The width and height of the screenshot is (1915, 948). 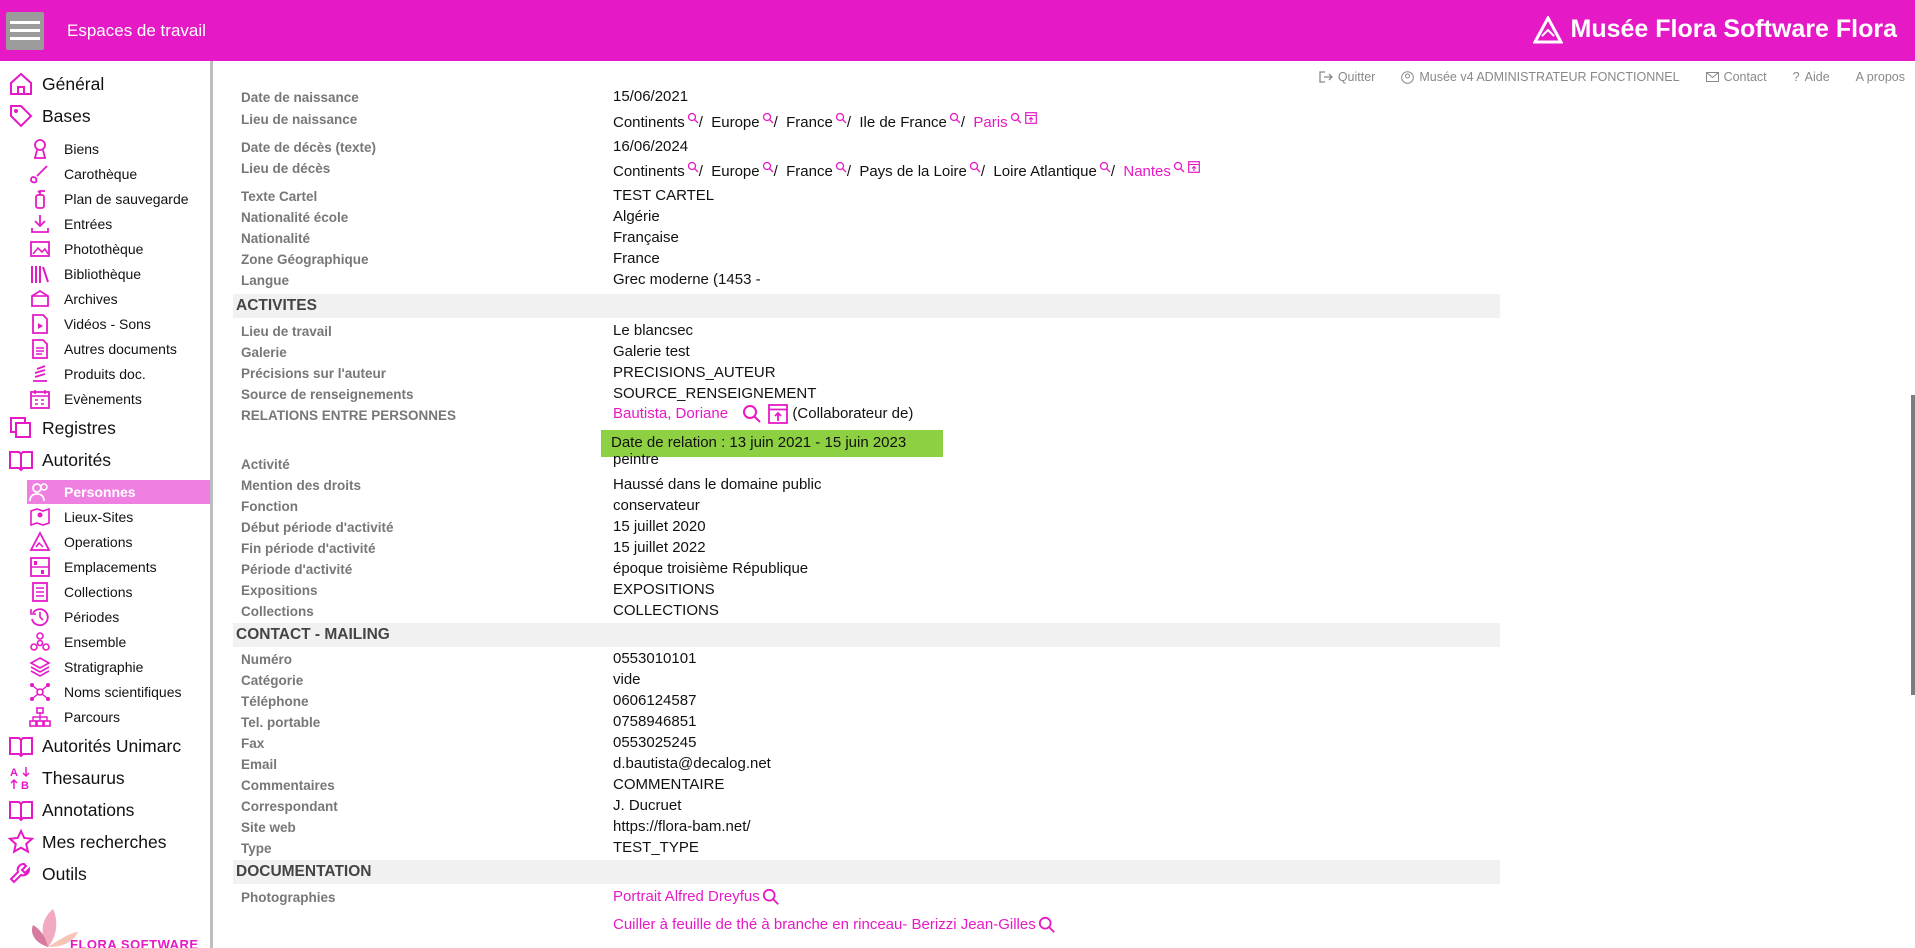 I want to click on sidebar-item-biens: Biens, so click(x=105, y=149).